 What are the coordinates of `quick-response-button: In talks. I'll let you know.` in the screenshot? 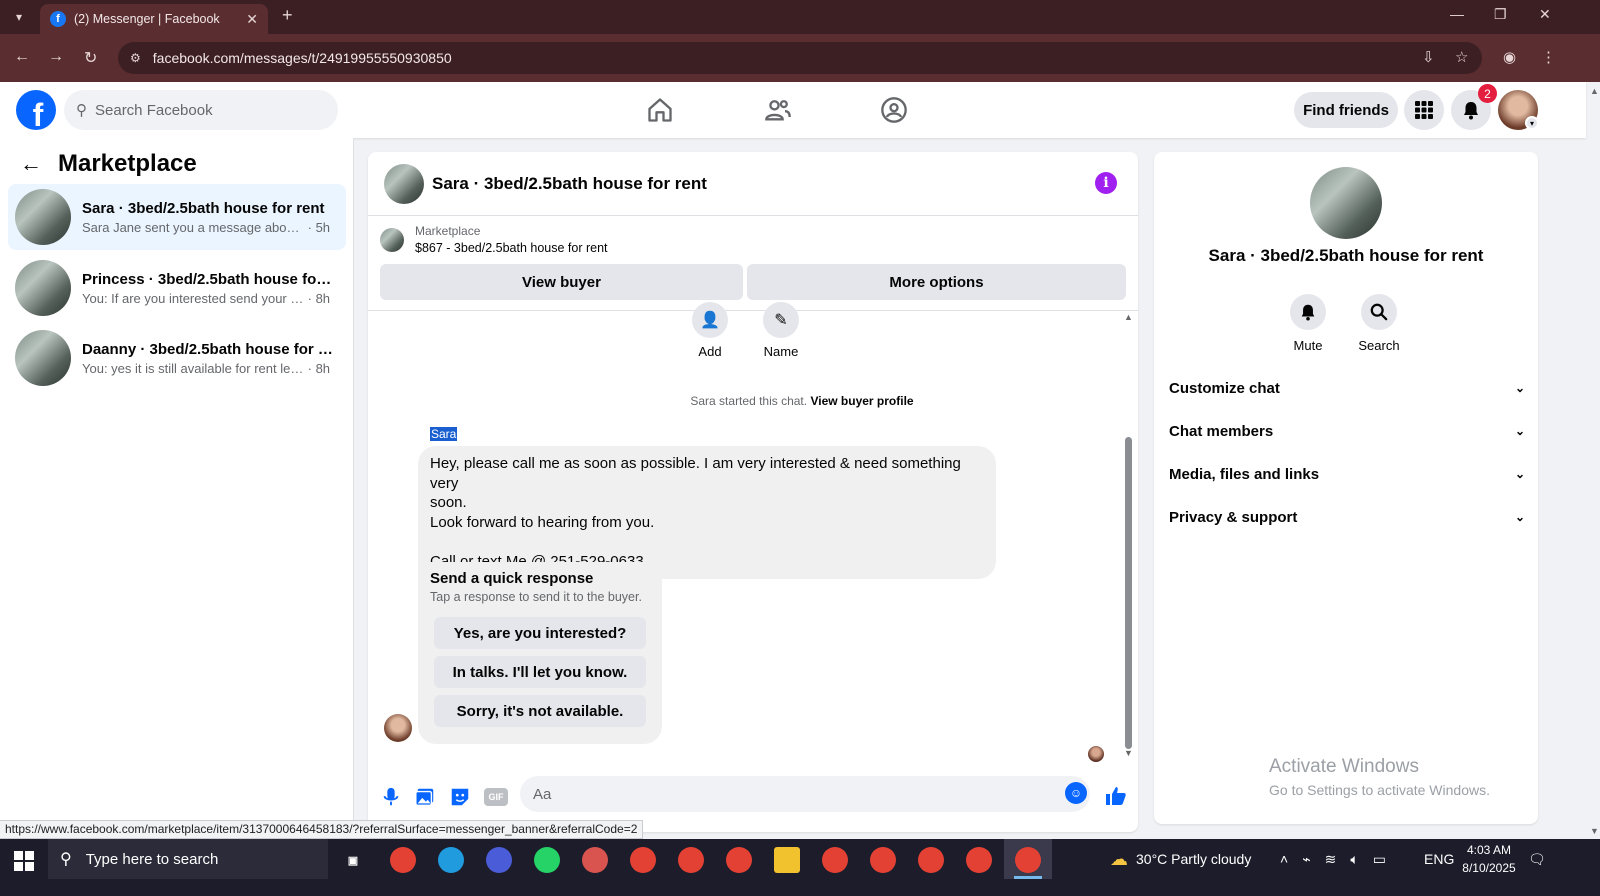 It's located at (540, 672).